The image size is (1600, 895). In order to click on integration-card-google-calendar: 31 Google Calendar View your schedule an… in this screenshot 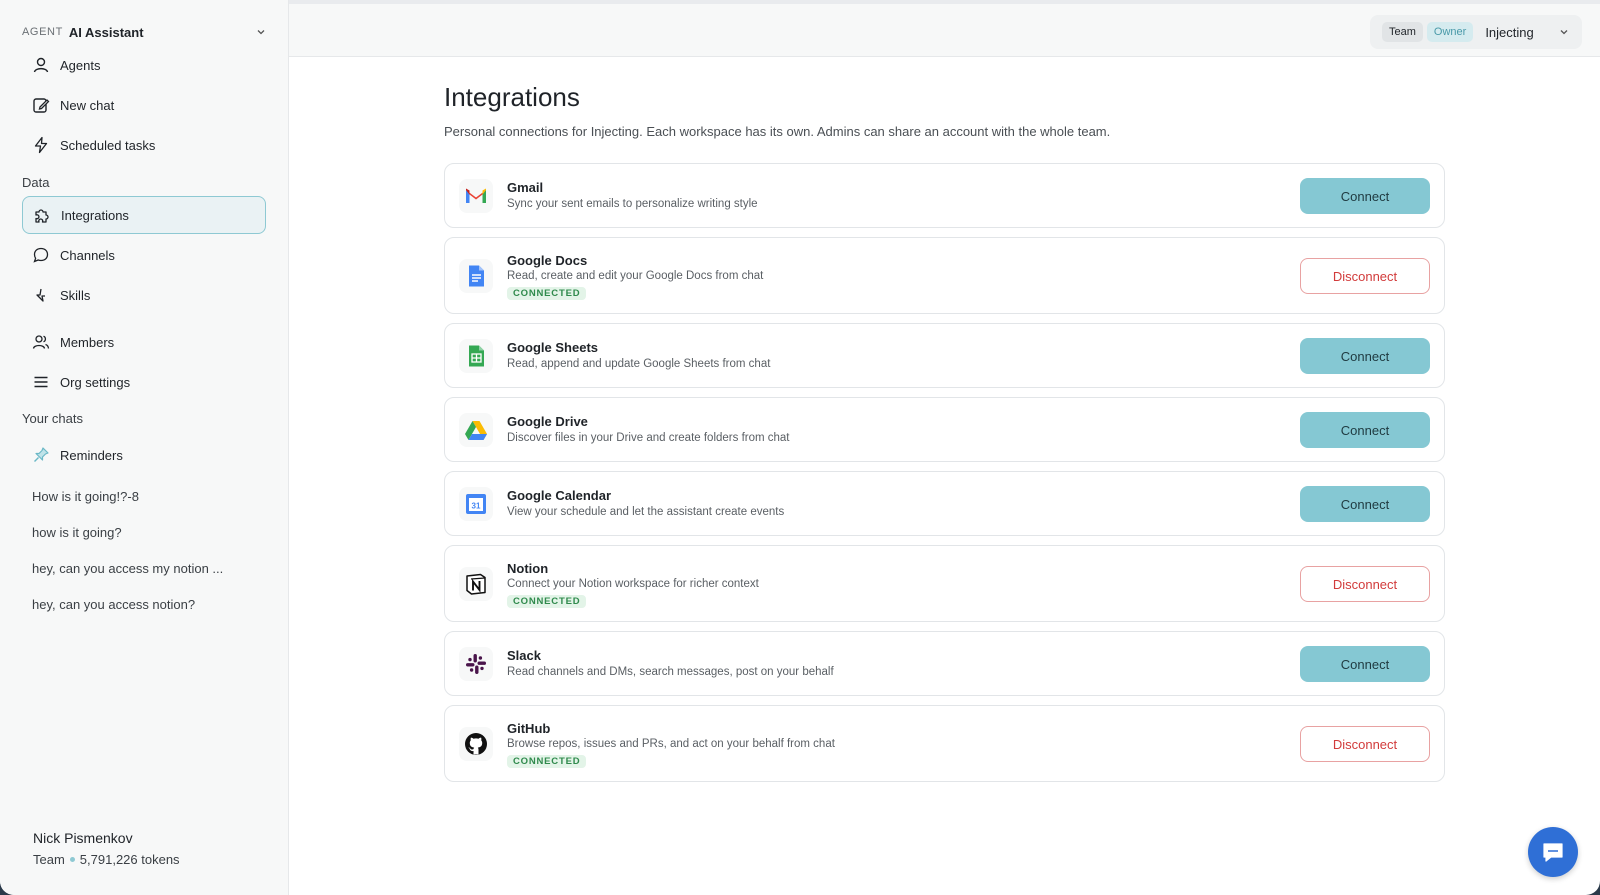, I will do `click(944, 503)`.